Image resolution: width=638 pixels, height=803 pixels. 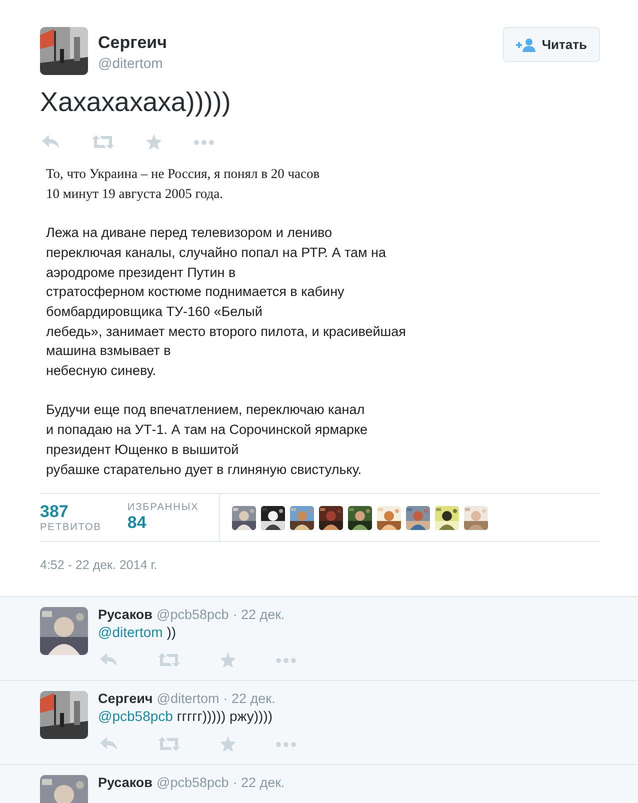 What do you see at coordinates (141, 273) in the screenshot?
I see `attachment-text-line: аэродроме президент Путин в` at bounding box center [141, 273].